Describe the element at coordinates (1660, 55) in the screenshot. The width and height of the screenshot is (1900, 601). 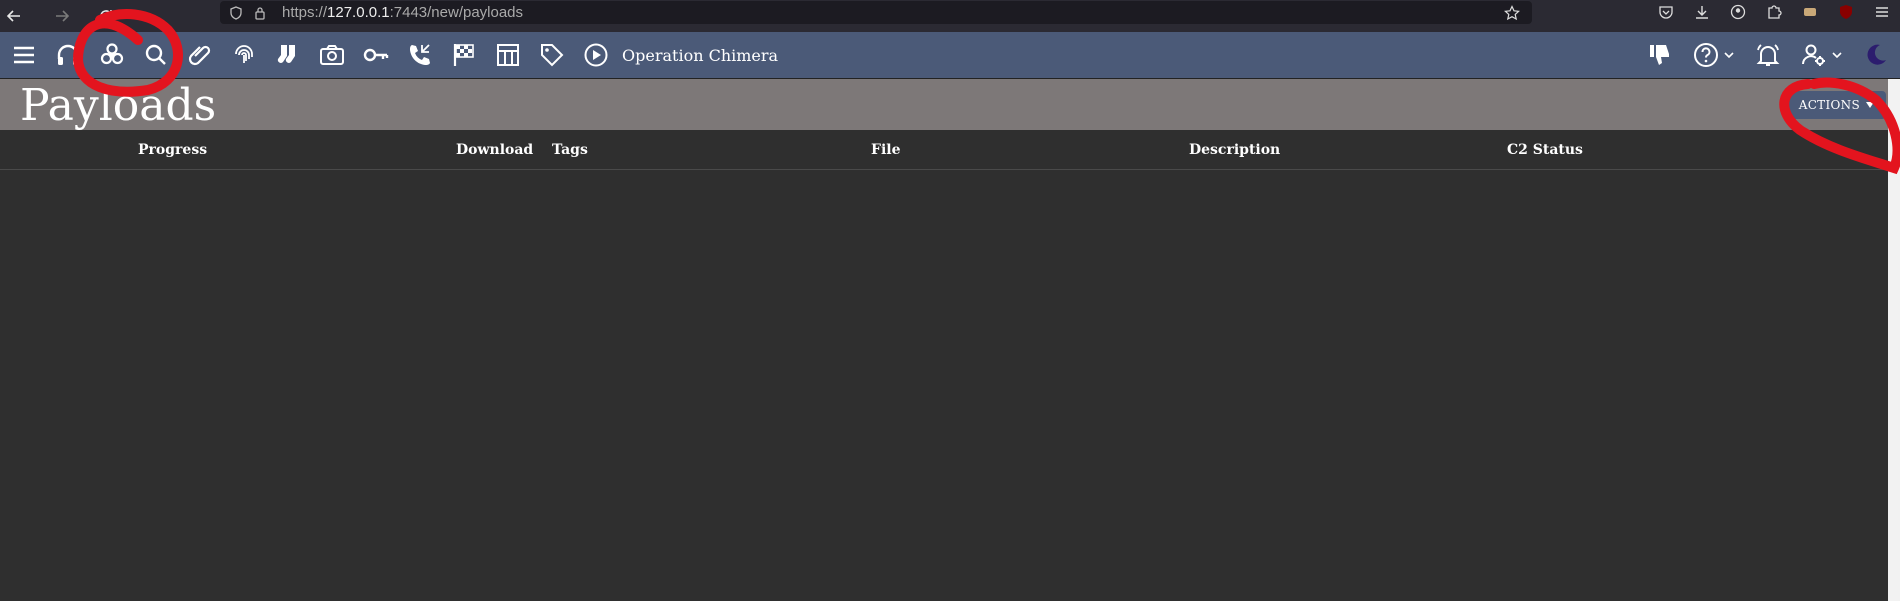
I see `thumbs-down-feedback-icon` at that location.